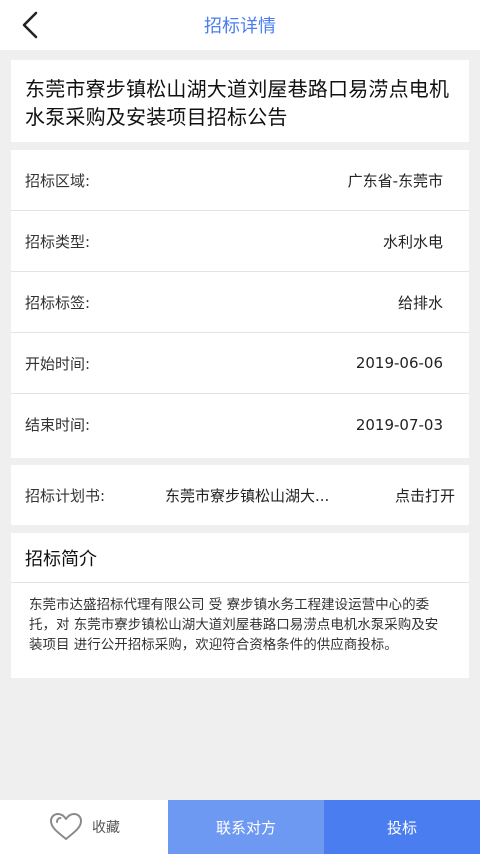  I want to click on info-row-tag: 招标标签: 给排水, so click(240, 302).